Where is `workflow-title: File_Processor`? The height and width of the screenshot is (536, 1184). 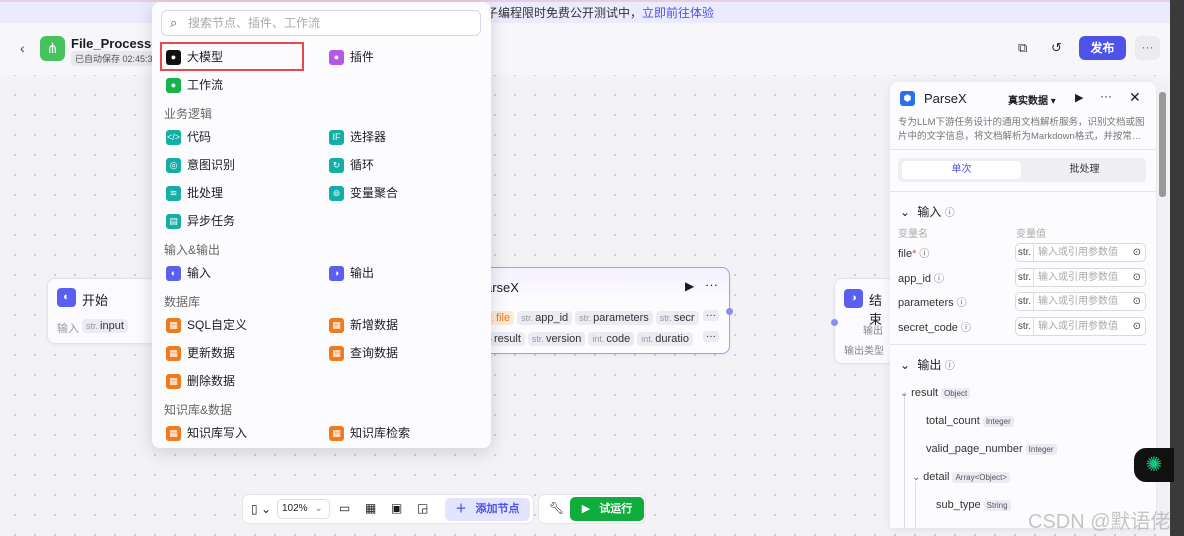 workflow-title: File_Processor is located at coordinates (118, 43).